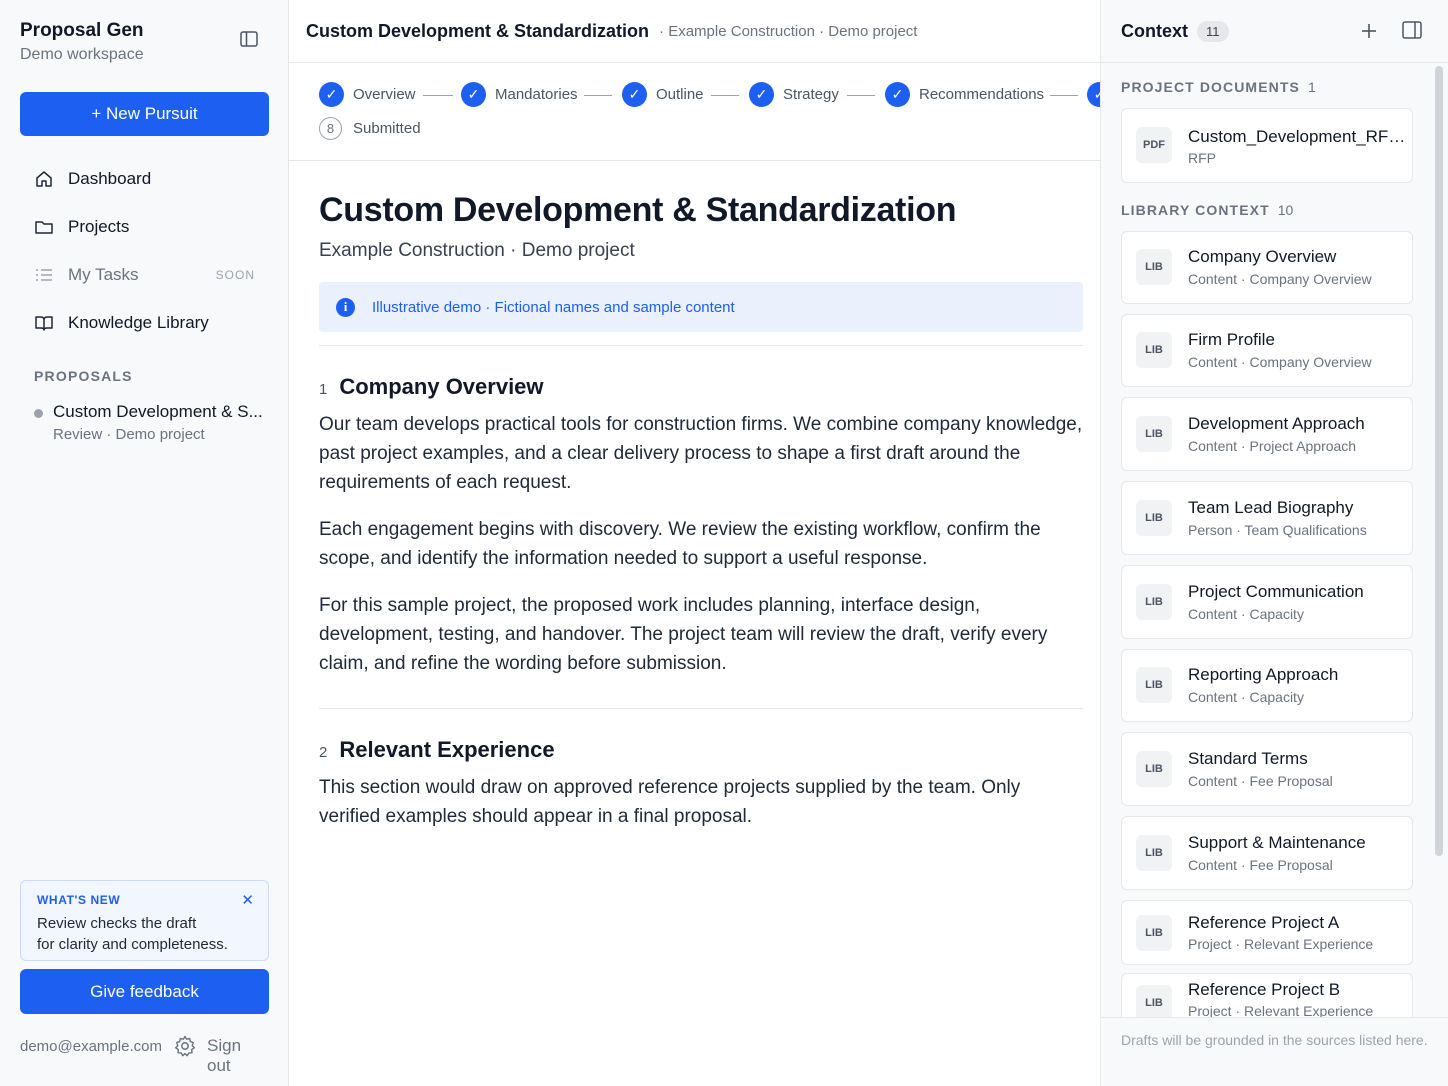 Image resolution: width=1448 pixels, height=1086 pixels. What do you see at coordinates (144, 991) in the screenshot?
I see `give-feedback-button: Give feedback` at bounding box center [144, 991].